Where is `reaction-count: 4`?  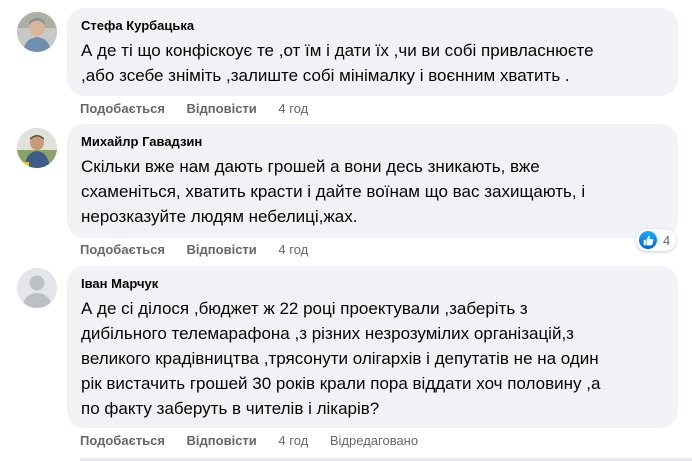
reaction-count: 4 is located at coordinates (667, 240).